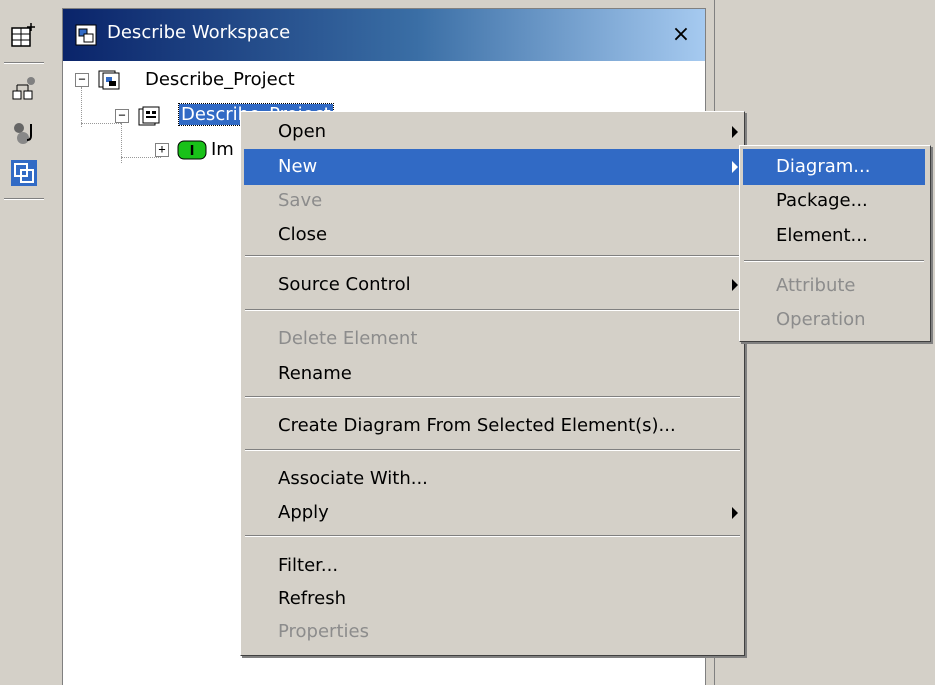  Describe the element at coordinates (220, 79) in the screenshot. I see `tree-node-root: Describe_Project` at that location.